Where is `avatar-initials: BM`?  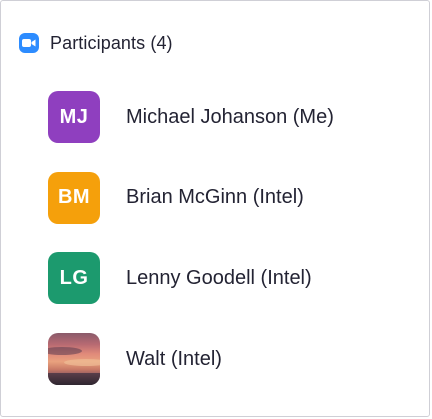 avatar-initials: BM is located at coordinates (74, 197).